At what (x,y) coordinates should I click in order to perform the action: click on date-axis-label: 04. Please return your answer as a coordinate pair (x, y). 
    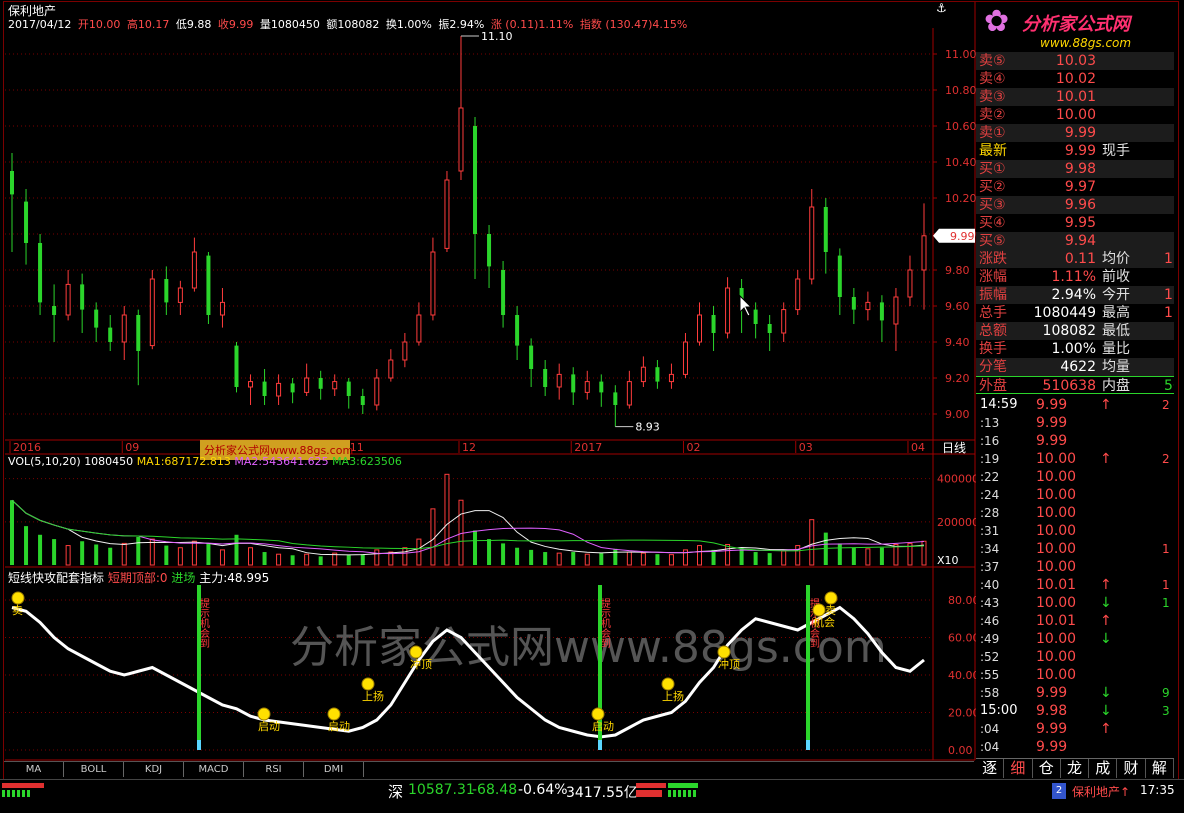
    Looking at the image, I should click on (918, 447).